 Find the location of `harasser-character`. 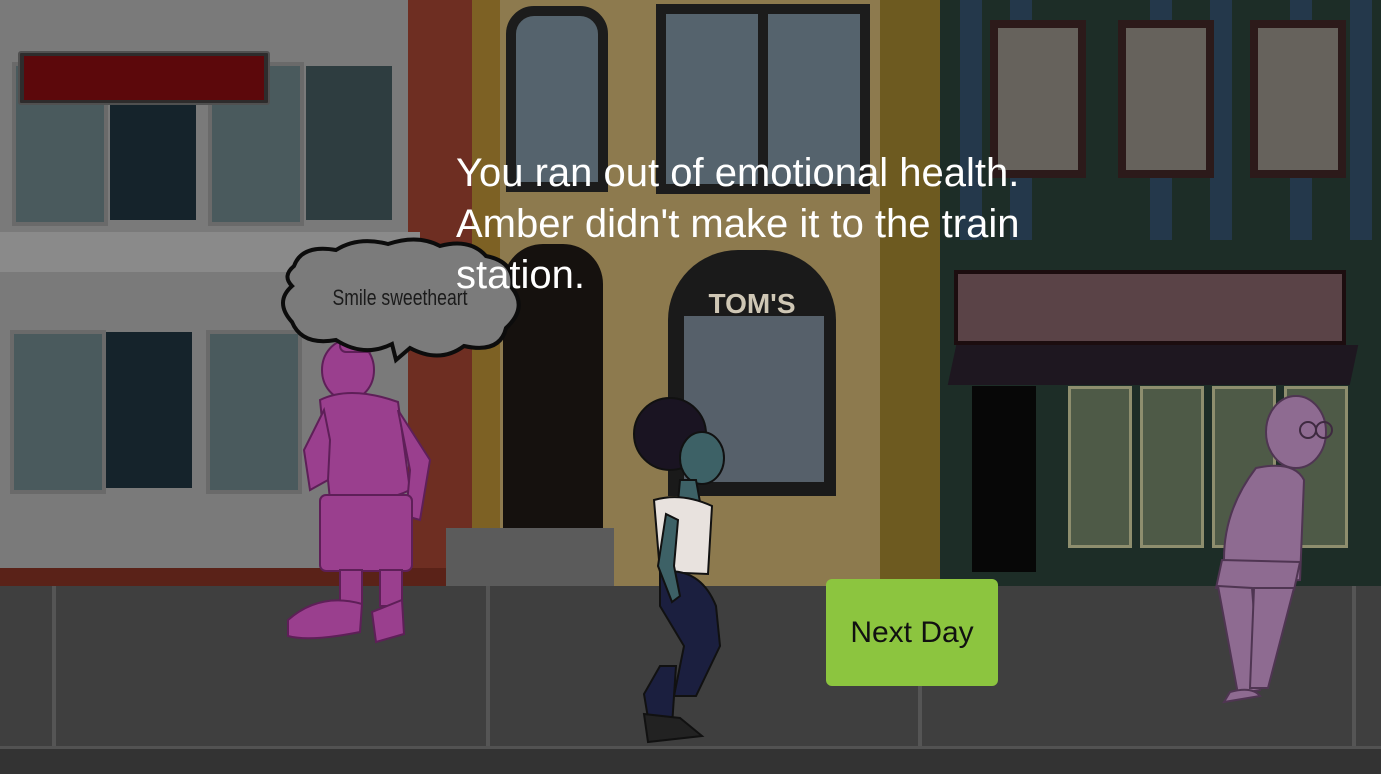

harasser-character is located at coordinates (359, 489).